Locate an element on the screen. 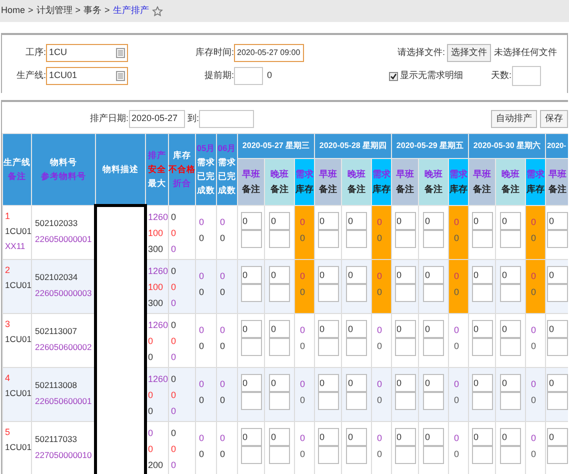  breadcrumb-link: Home is located at coordinates (13, 11).